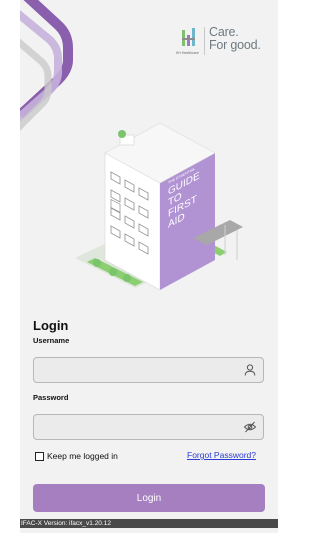 The width and height of the screenshot is (320, 533). I want to click on username-input, so click(137, 371).